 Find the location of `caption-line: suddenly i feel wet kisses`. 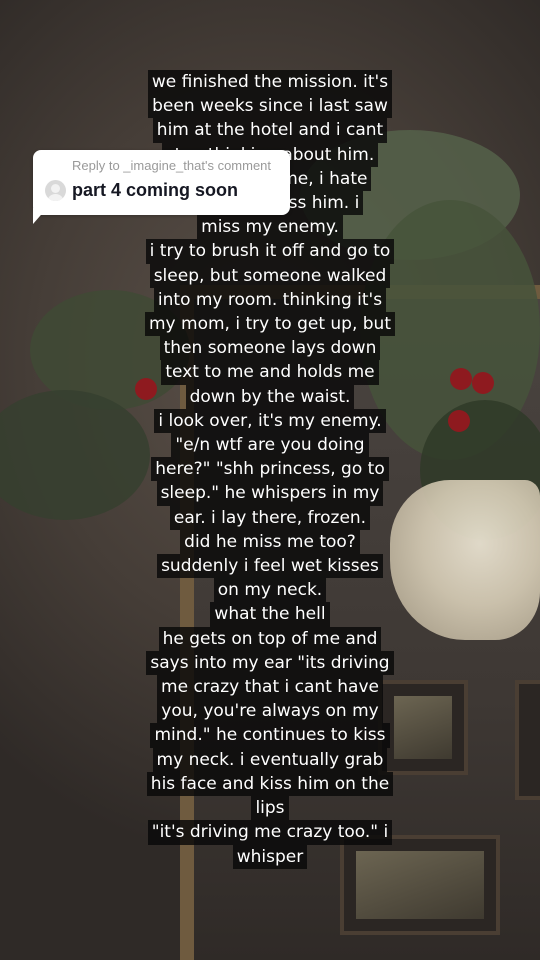

caption-line: suddenly i feel wet kisses is located at coordinates (270, 566).